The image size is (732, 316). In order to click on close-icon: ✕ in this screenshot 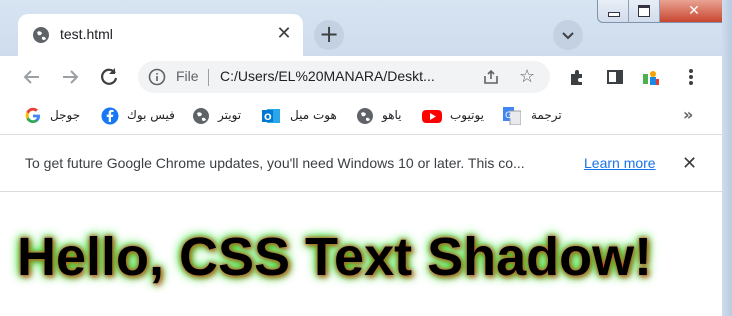, I will do `click(694, 11)`.